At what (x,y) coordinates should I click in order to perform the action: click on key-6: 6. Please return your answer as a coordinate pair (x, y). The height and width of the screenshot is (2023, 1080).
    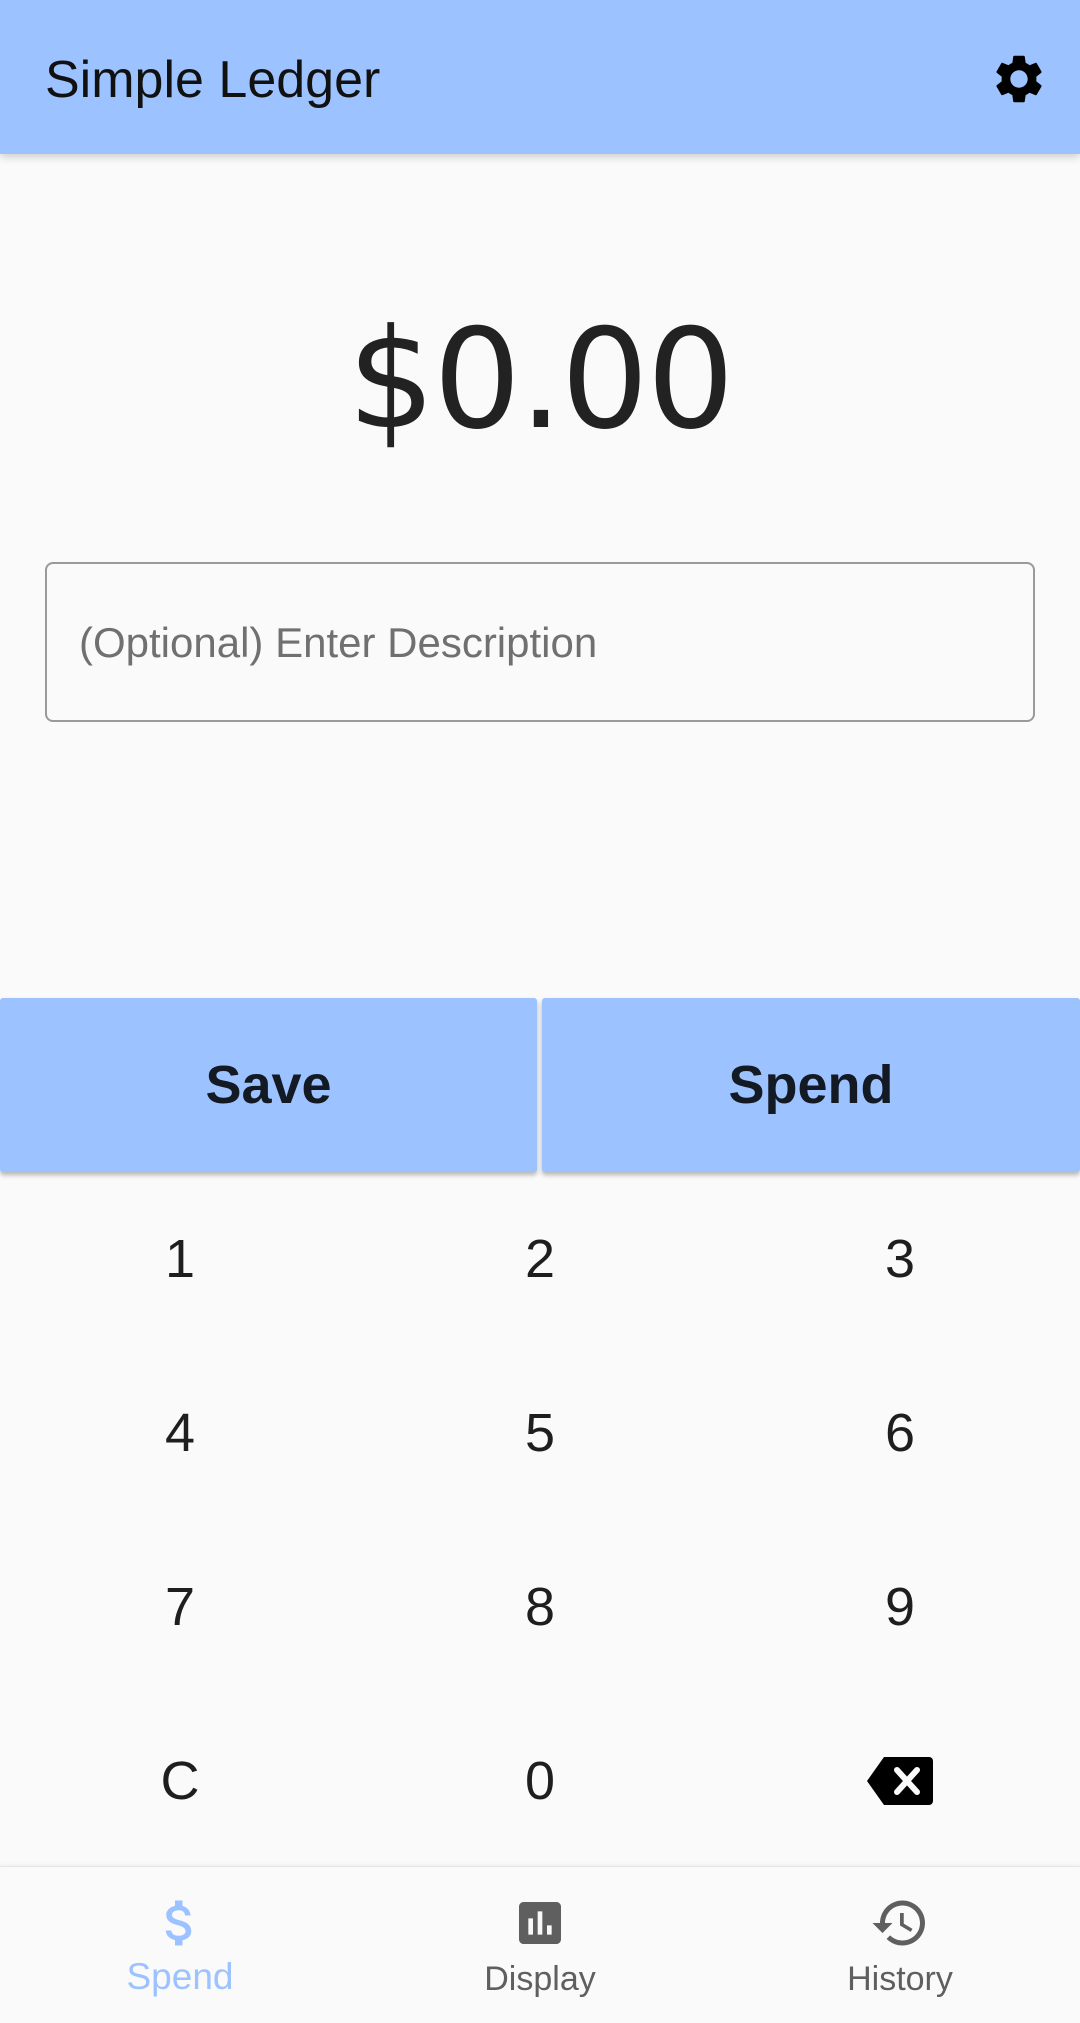
    Looking at the image, I should click on (900, 1433).